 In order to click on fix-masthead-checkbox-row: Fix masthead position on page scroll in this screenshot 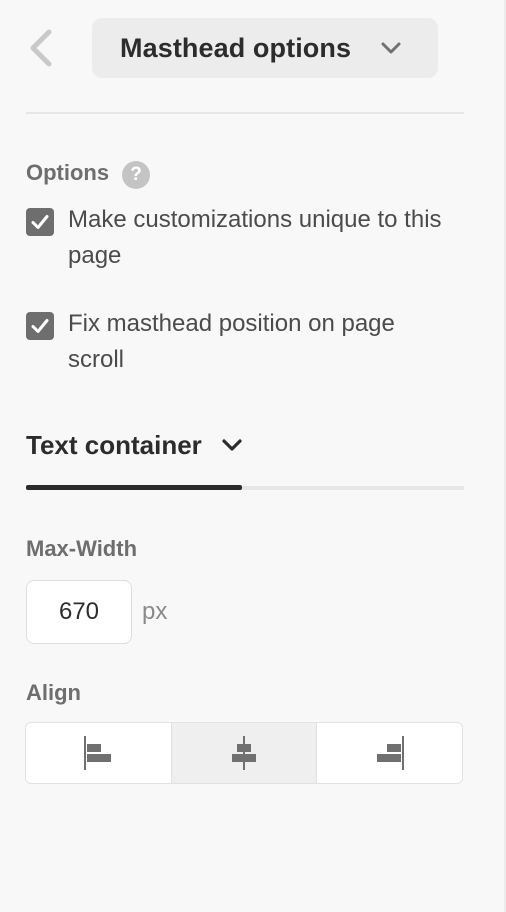, I will do `click(236, 346)`.